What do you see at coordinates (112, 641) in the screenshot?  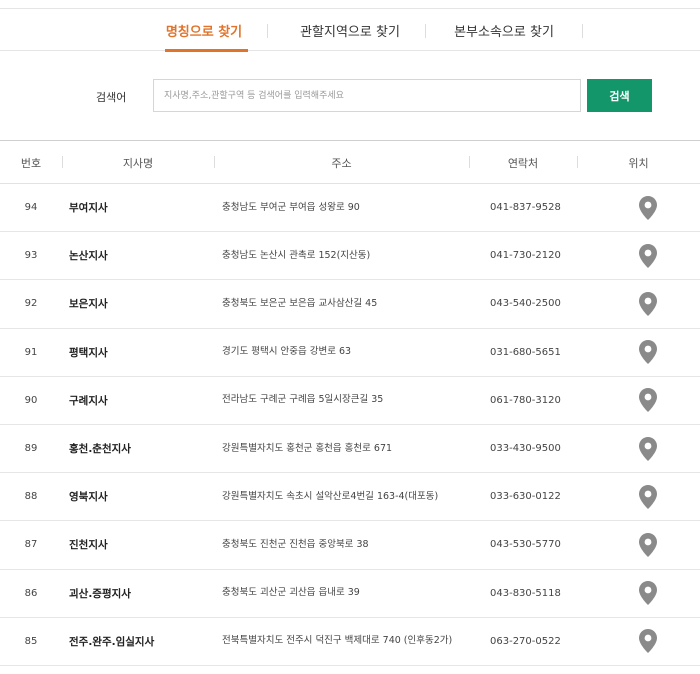 I see `branch-name: 전주.완주.임실지사` at bounding box center [112, 641].